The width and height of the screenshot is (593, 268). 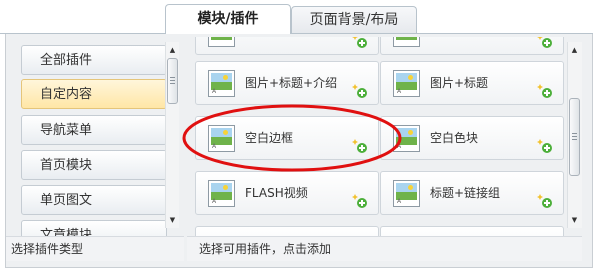 What do you see at coordinates (228, 19) in the screenshot?
I see `tab-modules-plugins: 模块/插件` at bounding box center [228, 19].